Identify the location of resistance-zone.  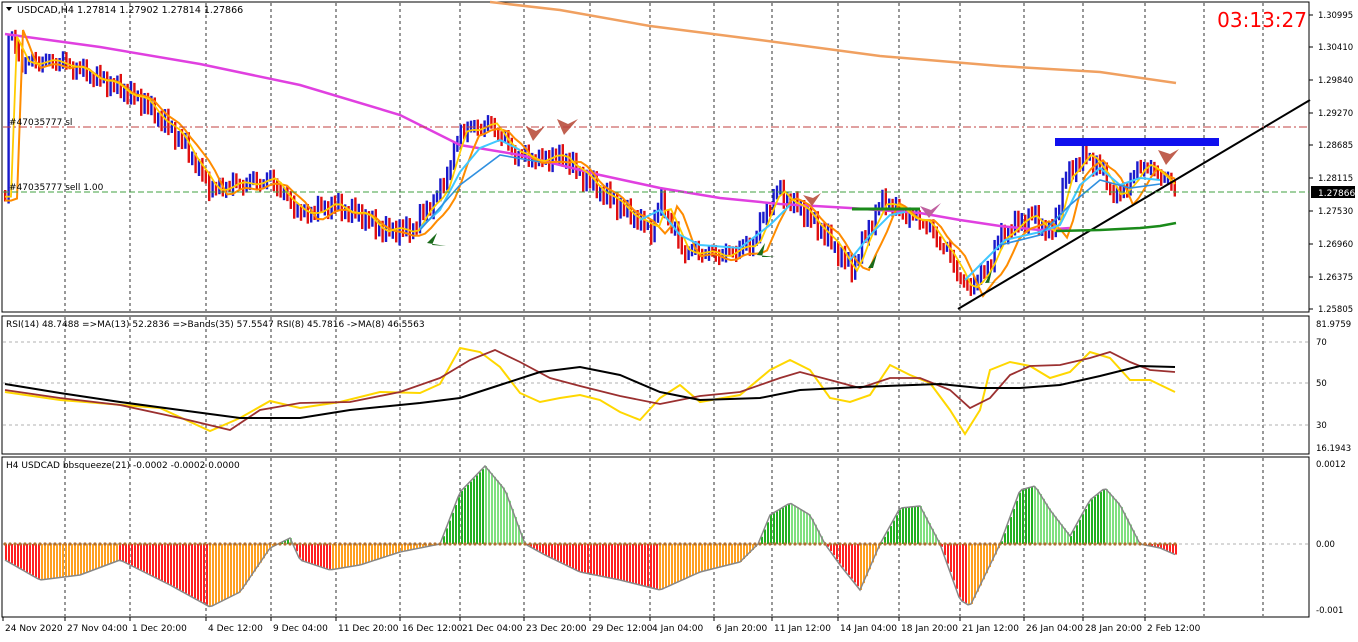
(1137, 142).